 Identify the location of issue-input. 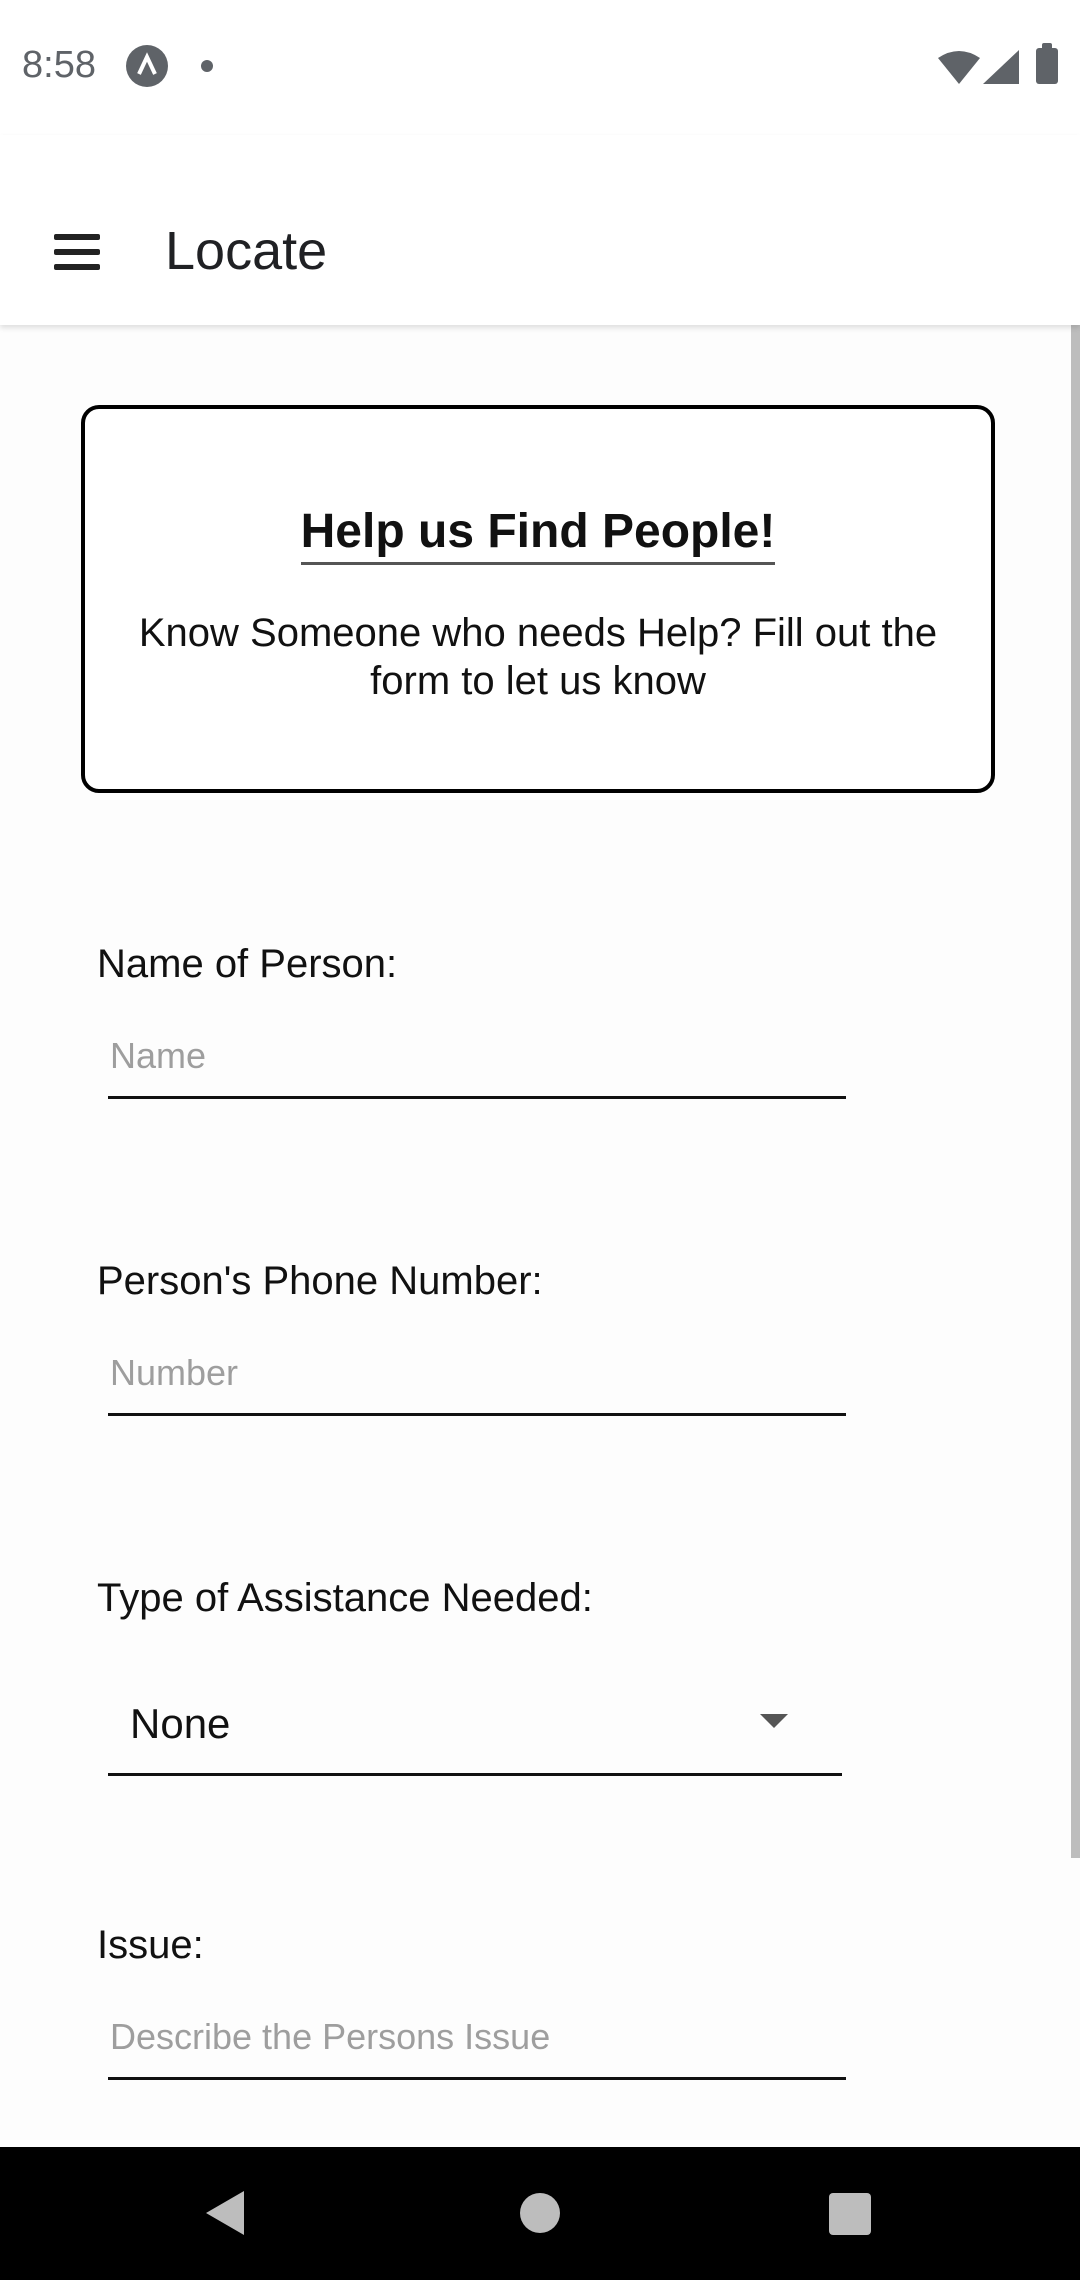
(477, 2043).